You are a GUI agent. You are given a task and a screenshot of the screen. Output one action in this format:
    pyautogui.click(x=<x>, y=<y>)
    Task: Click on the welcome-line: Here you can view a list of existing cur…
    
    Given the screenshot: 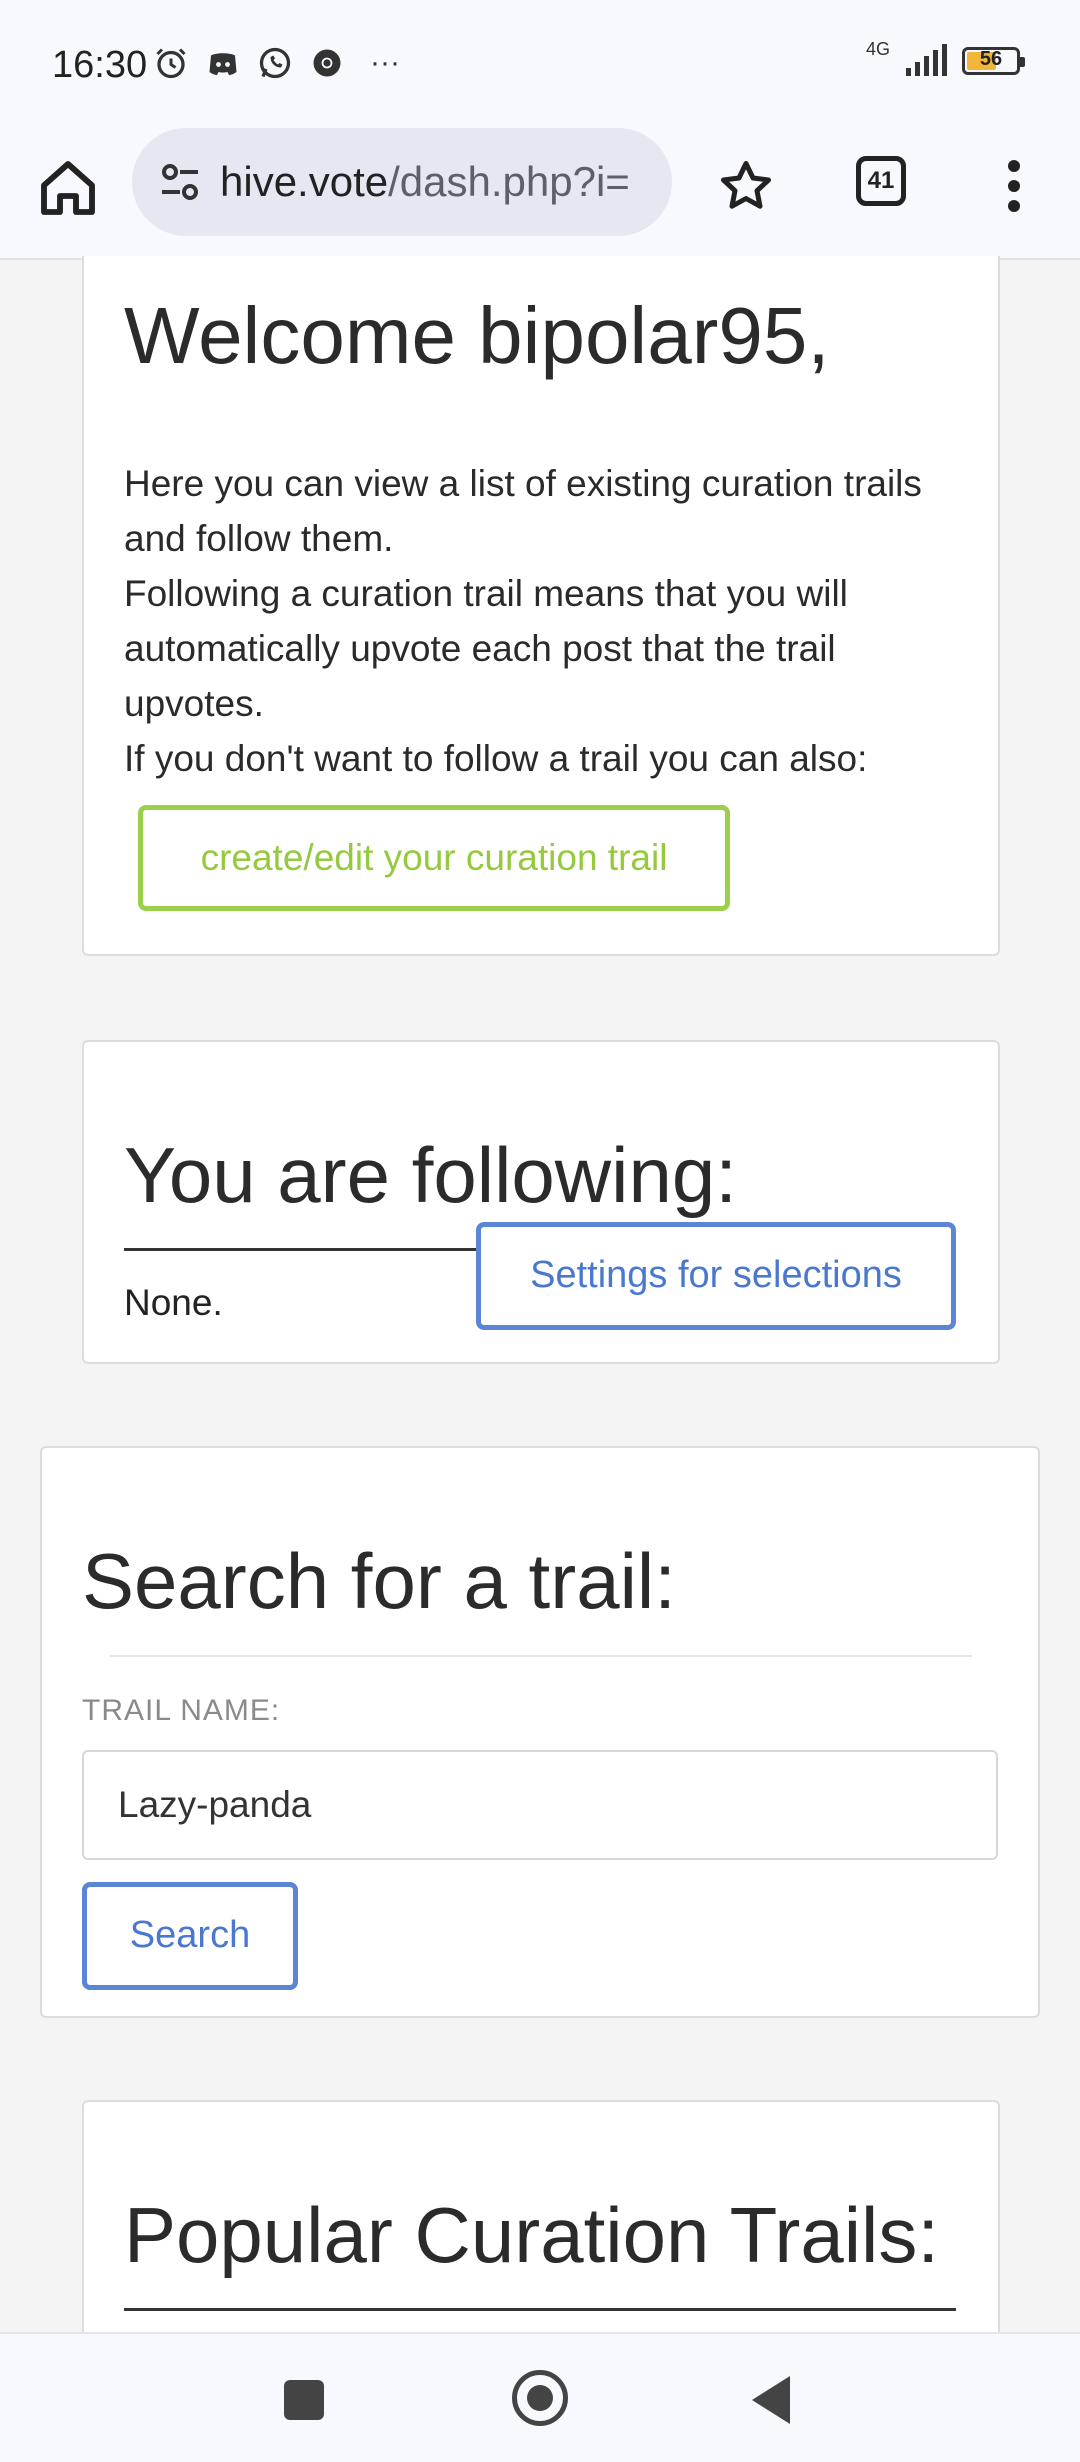 What is the action you would take?
    pyautogui.click(x=523, y=511)
    